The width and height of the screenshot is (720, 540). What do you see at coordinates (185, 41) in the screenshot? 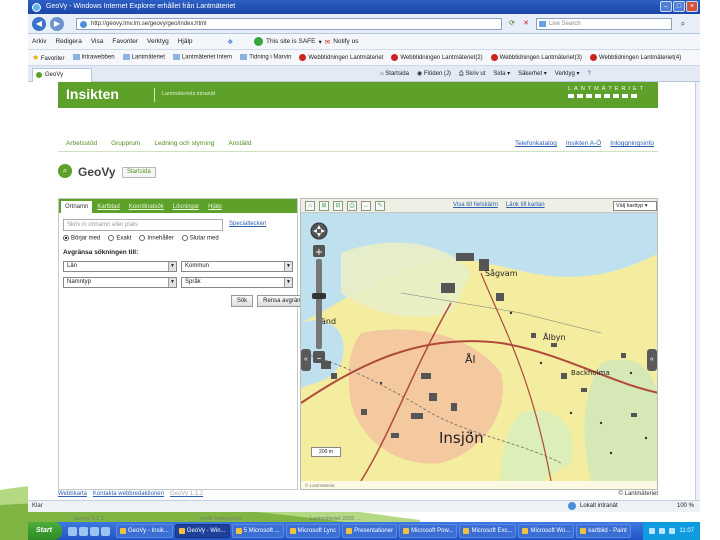
I see `menu-item-hjalp: Hjälp` at bounding box center [185, 41].